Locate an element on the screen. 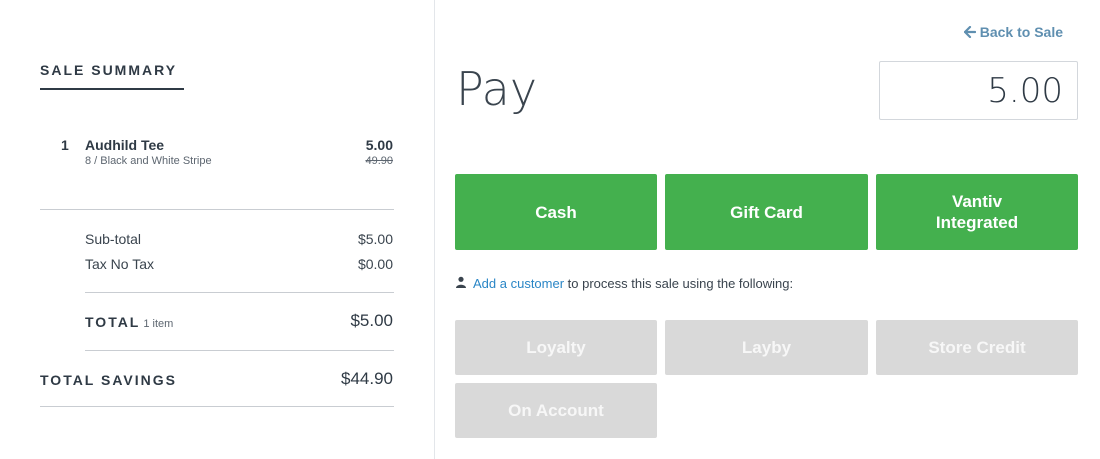 This screenshot has height=459, width=1100. line-item-qty: 1 is located at coordinates (65, 145).